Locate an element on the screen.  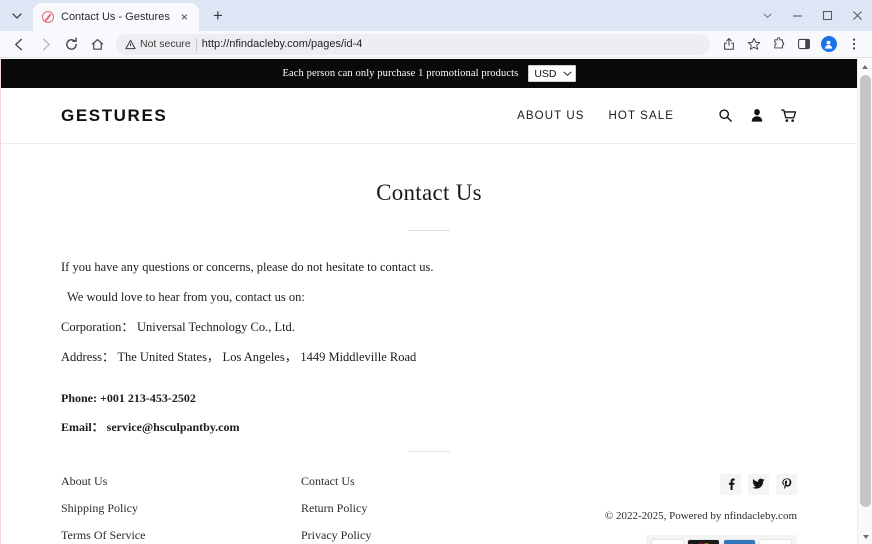
back-arrow-icon is located at coordinates (18, 44).